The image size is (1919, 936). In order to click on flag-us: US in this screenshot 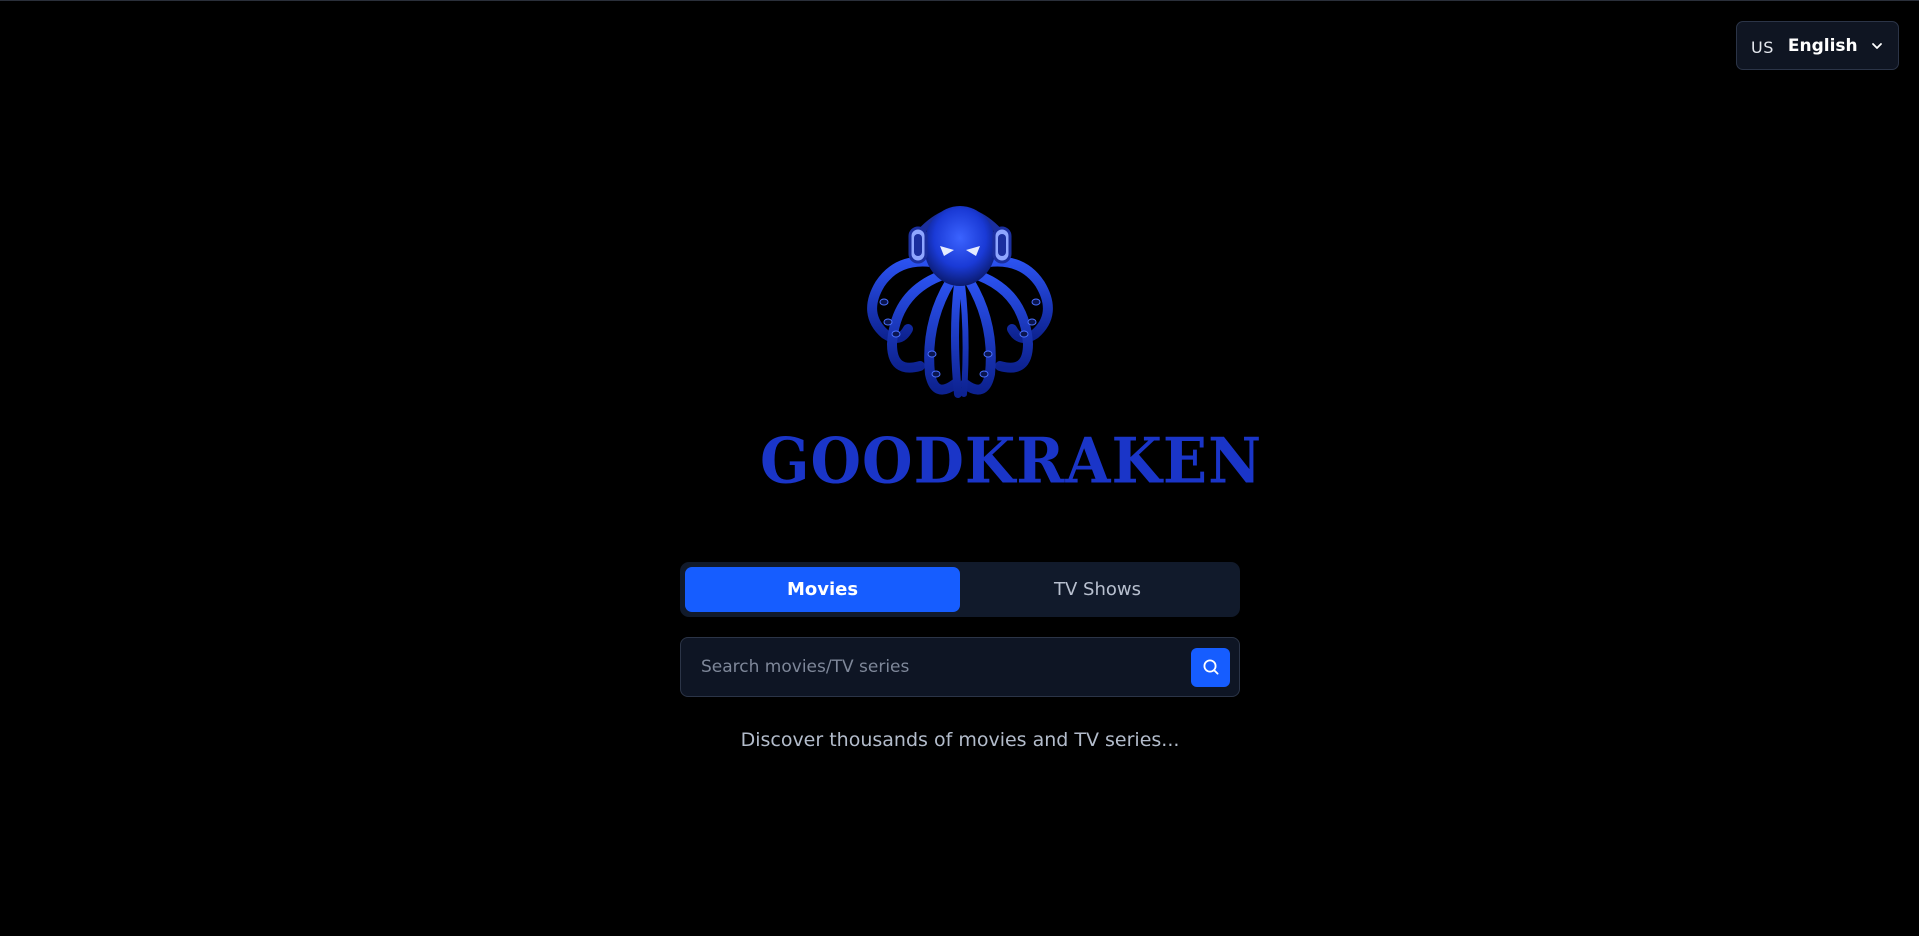, I will do `click(1762, 47)`.